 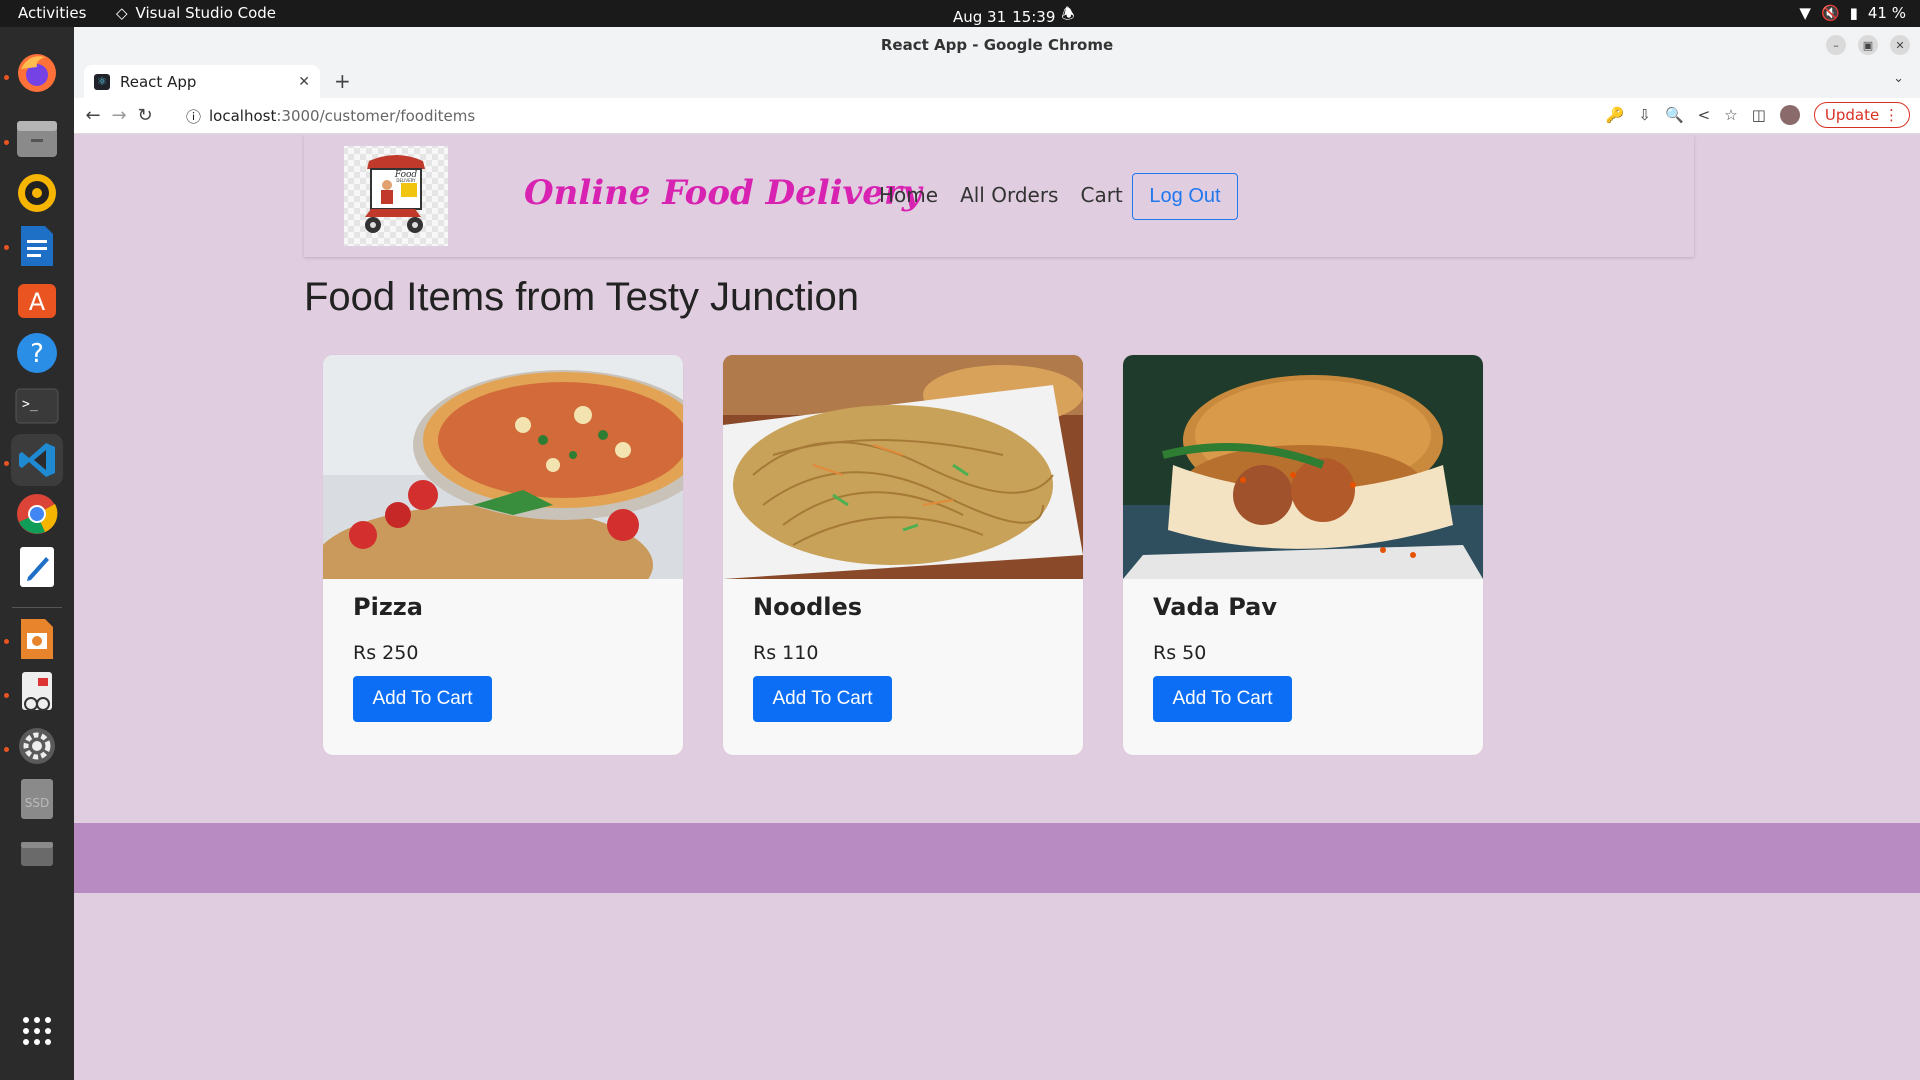 I want to click on bookmark-star-icon: ☆, so click(x=1730, y=115).